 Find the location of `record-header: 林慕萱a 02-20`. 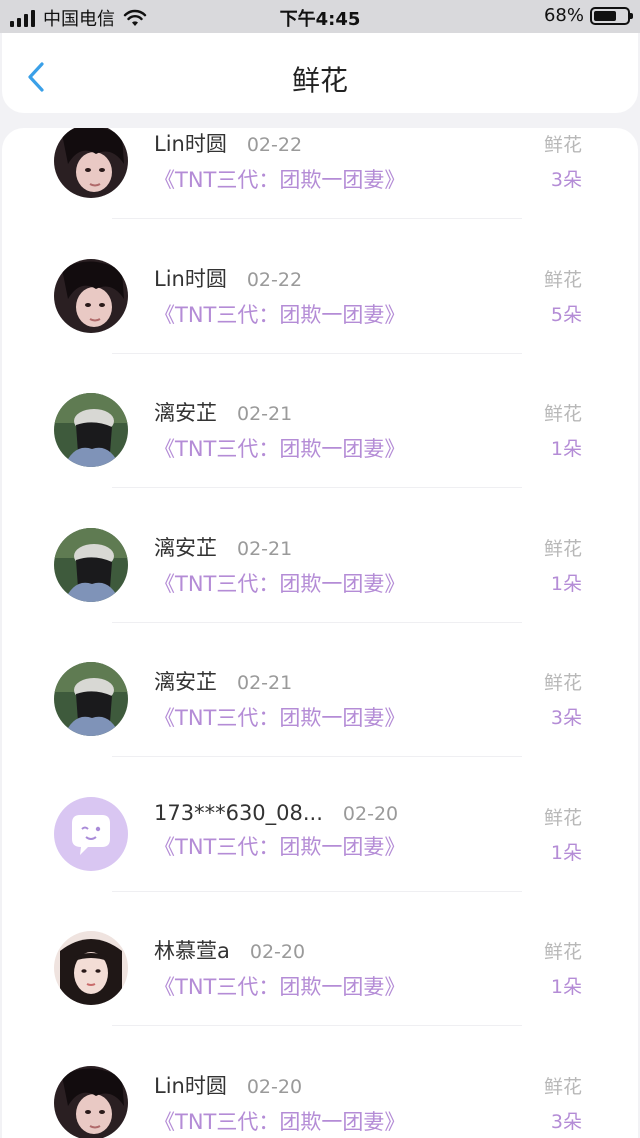

record-header: 林慕萱a 02-20 is located at coordinates (279, 950).